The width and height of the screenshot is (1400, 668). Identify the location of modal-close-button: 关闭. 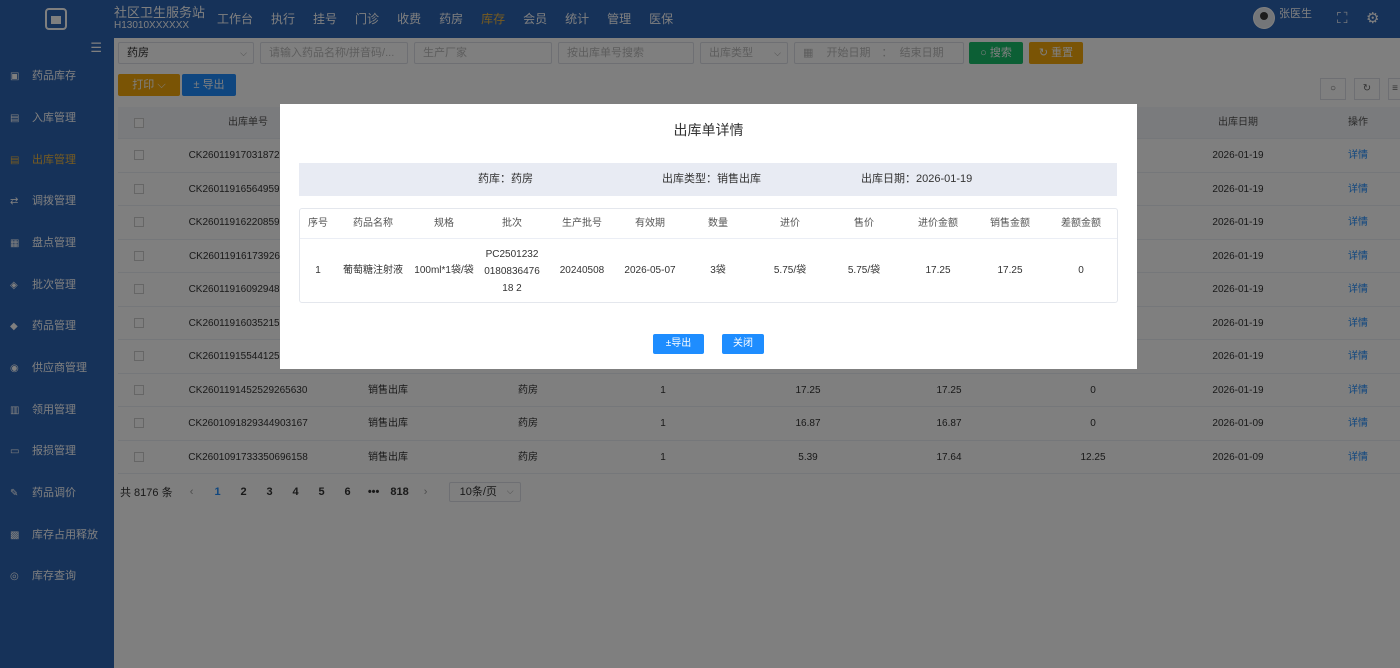
(743, 344).